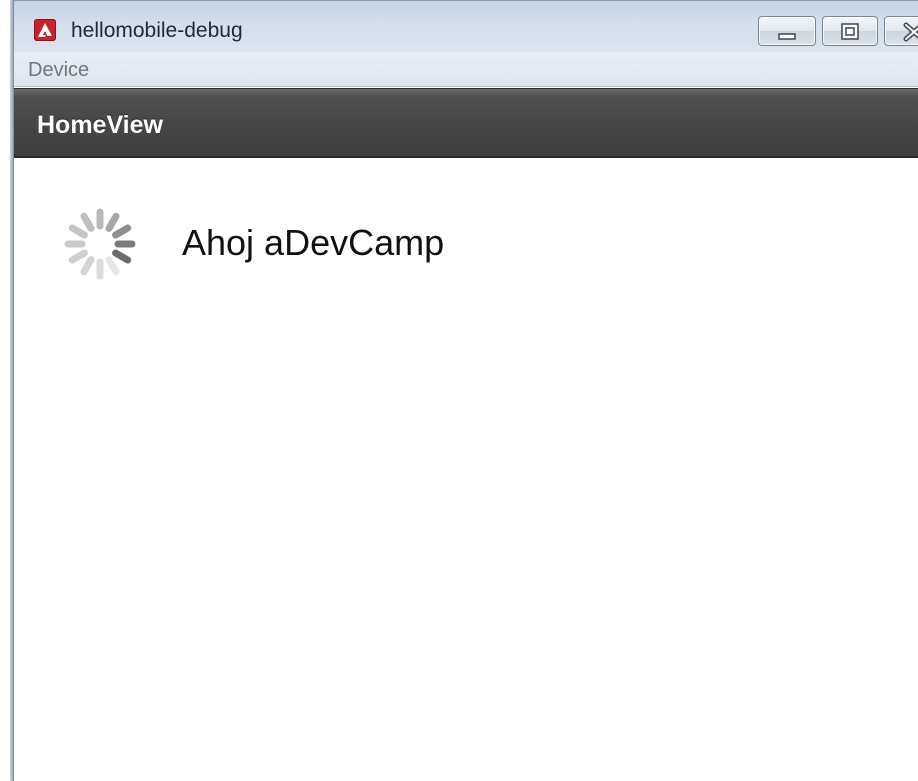 The height and width of the screenshot is (781, 918). Describe the element at coordinates (787, 36) in the screenshot. I see `minimize-icon` at that location.